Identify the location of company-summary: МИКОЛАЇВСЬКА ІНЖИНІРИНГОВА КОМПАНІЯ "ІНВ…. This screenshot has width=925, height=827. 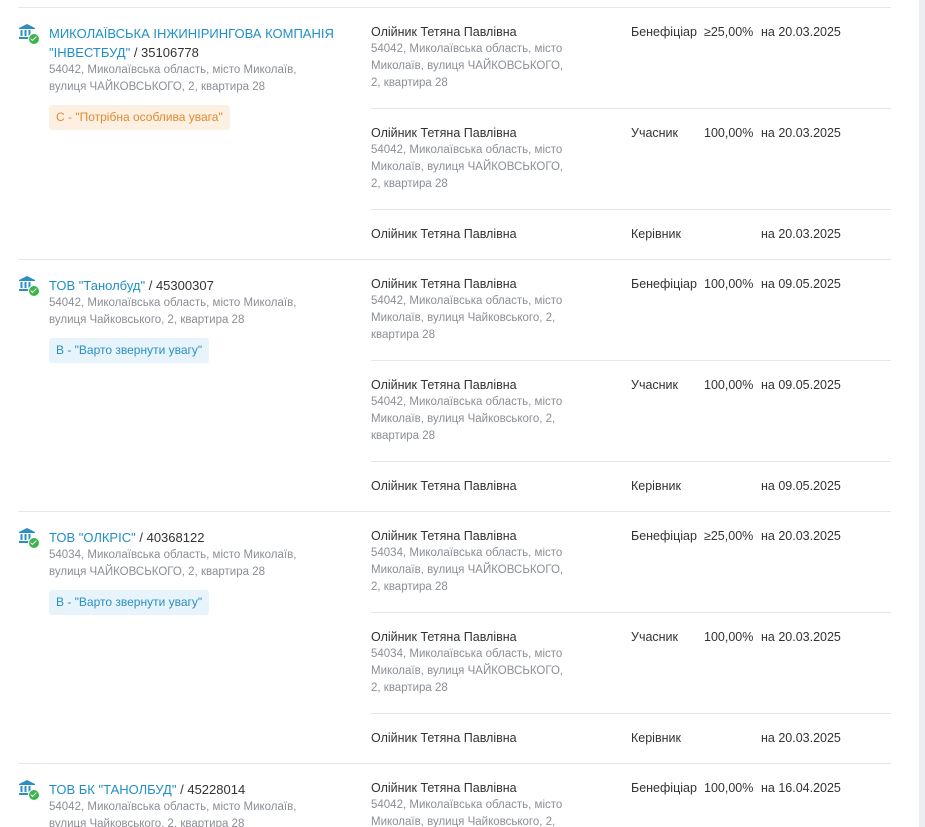
(194, 133).